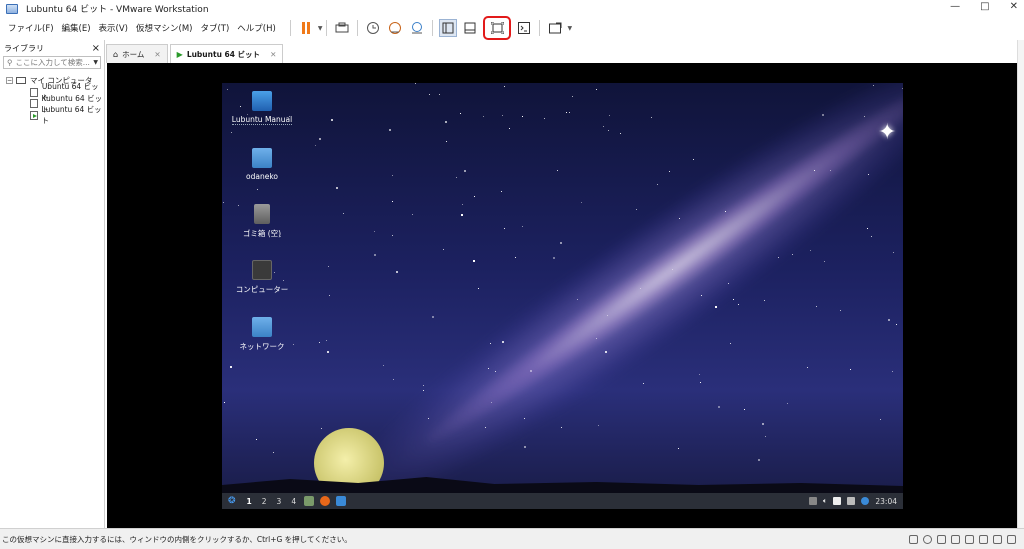 Image resolution: width=1024 pixels, height=549 pixels. What do you see at coordinates (293, 501) in the screenshot?
I see `desktop-switcher-4: 4` at bounding box center [293, 501].